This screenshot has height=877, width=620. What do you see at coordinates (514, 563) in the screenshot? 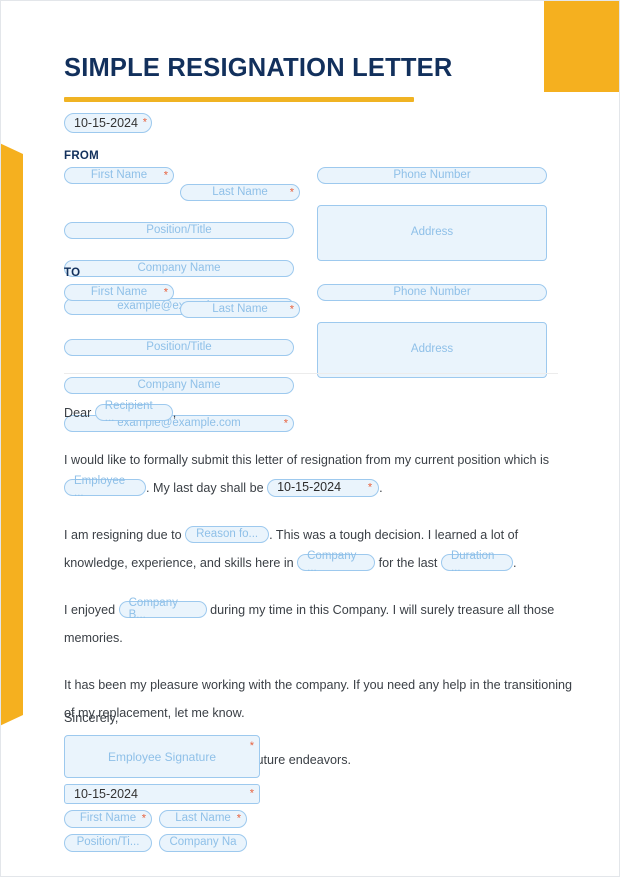
I see `p2-text-4: .` at bounding box center [514, 563].